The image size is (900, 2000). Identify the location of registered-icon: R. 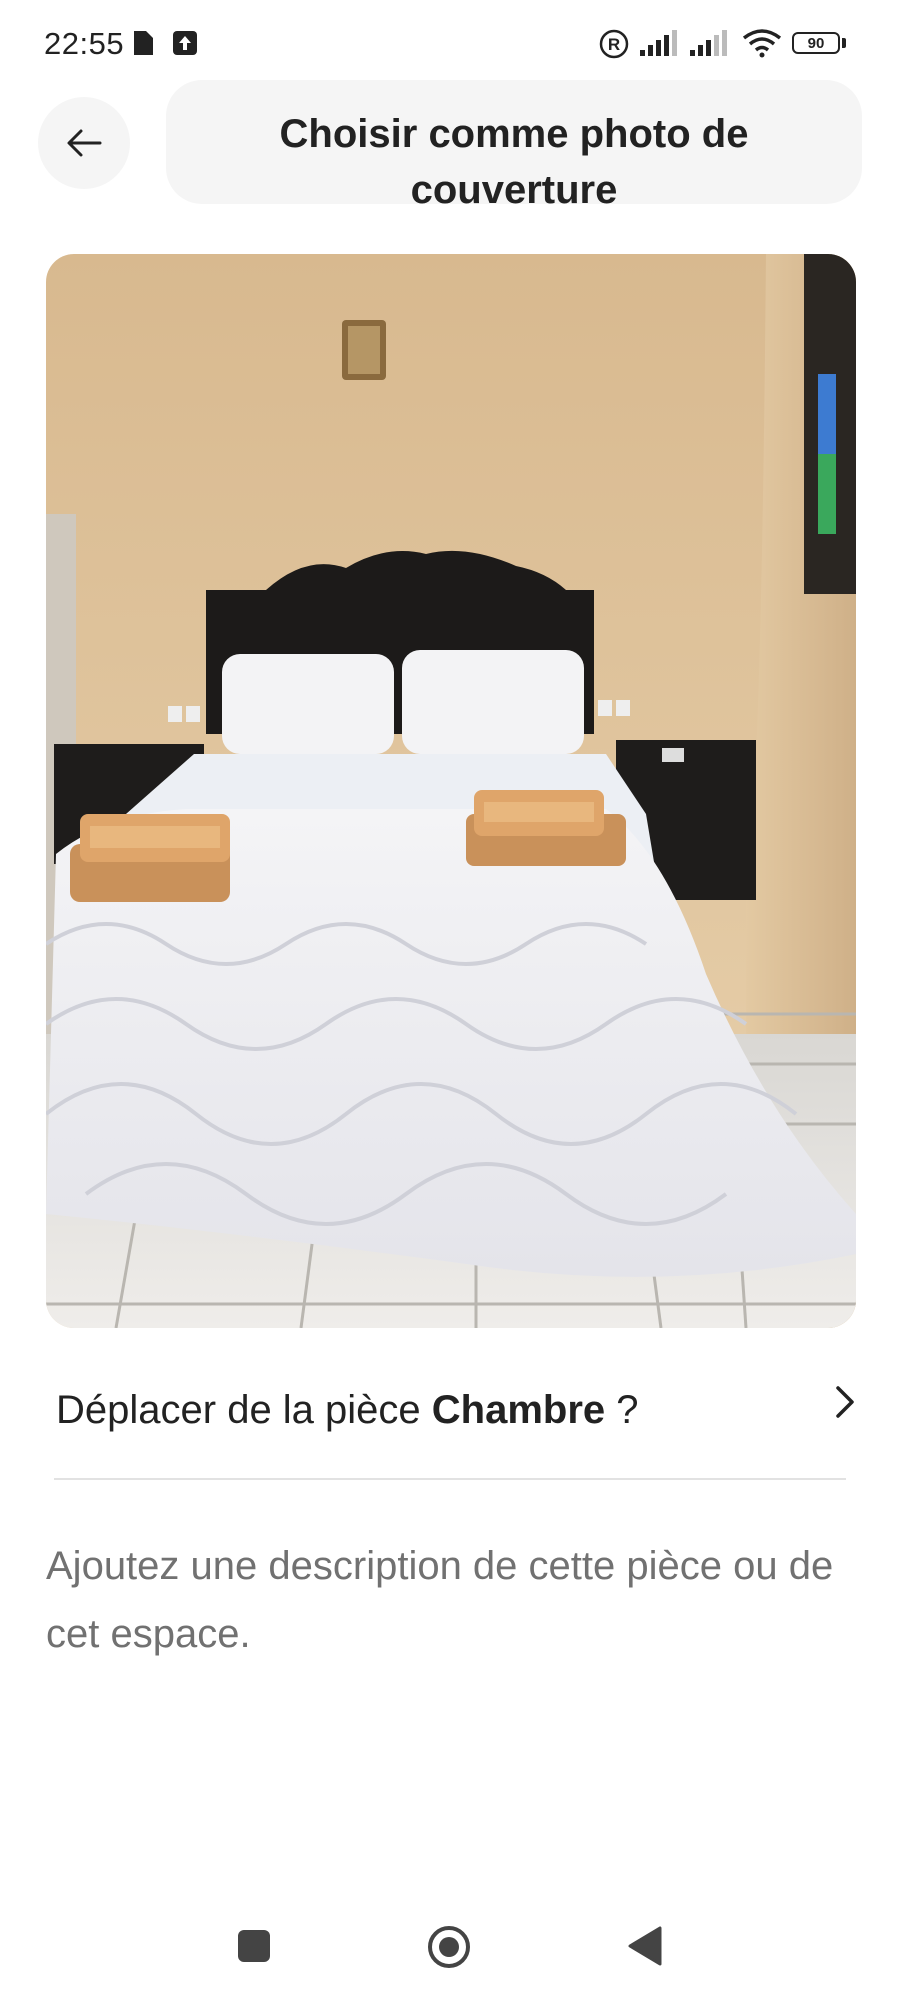
(614, 46).